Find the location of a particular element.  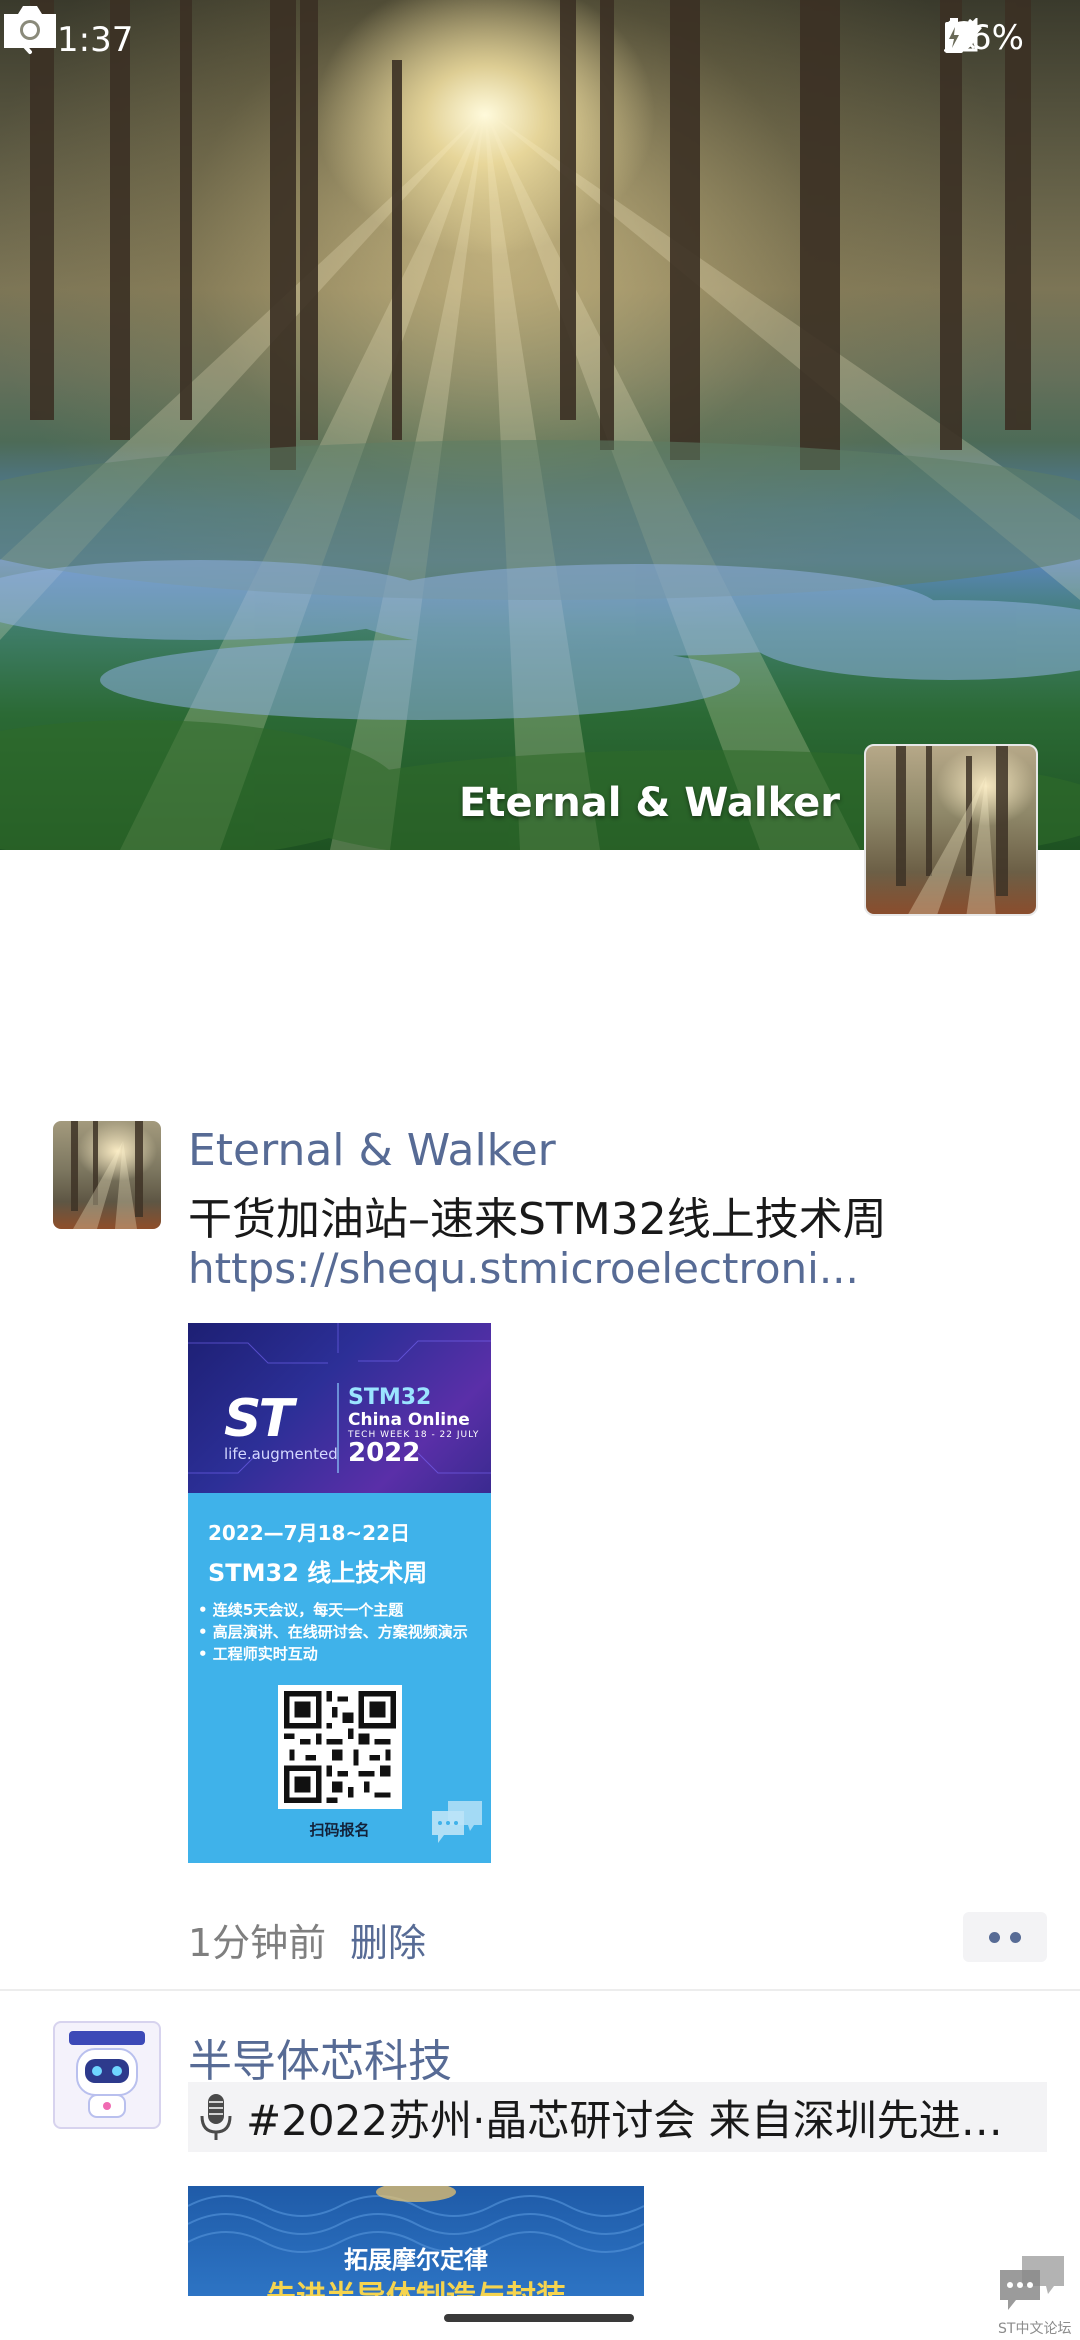

robot-mascot-icon is located at coordinates (107, 2074).